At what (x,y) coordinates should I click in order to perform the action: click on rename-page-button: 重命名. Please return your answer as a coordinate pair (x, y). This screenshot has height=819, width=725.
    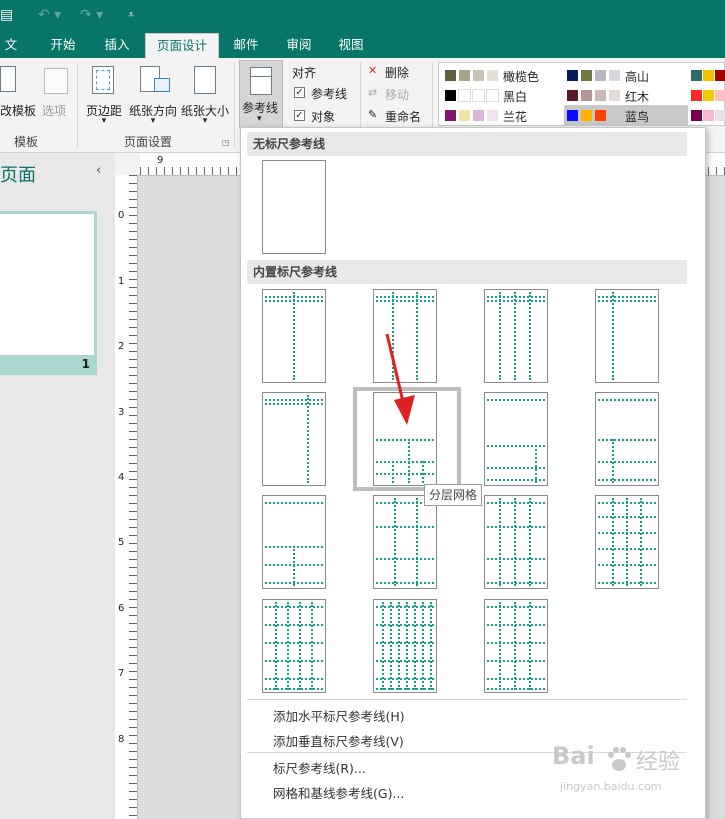
    Looking at the image, I should click on (403, 116).